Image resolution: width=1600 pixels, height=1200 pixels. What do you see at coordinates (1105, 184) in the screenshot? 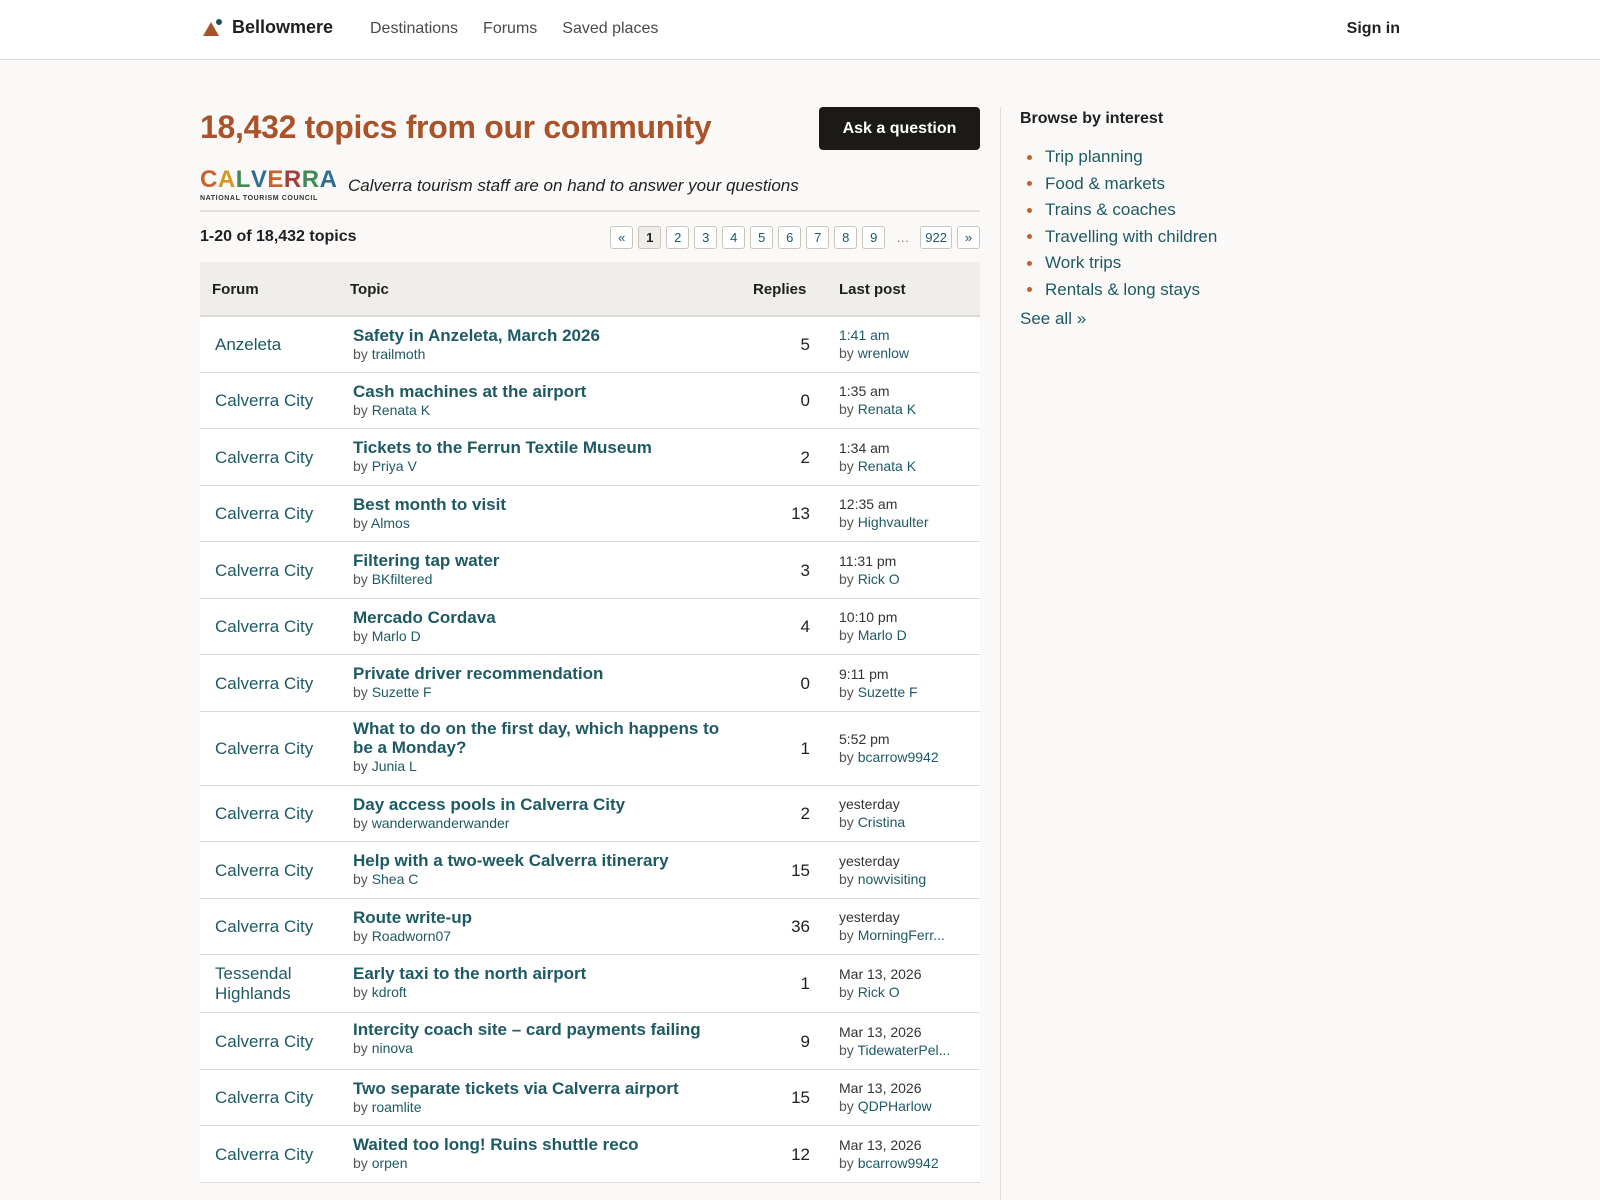
I see `interest-link: Food & markets` at bounding box center [1105, 184].